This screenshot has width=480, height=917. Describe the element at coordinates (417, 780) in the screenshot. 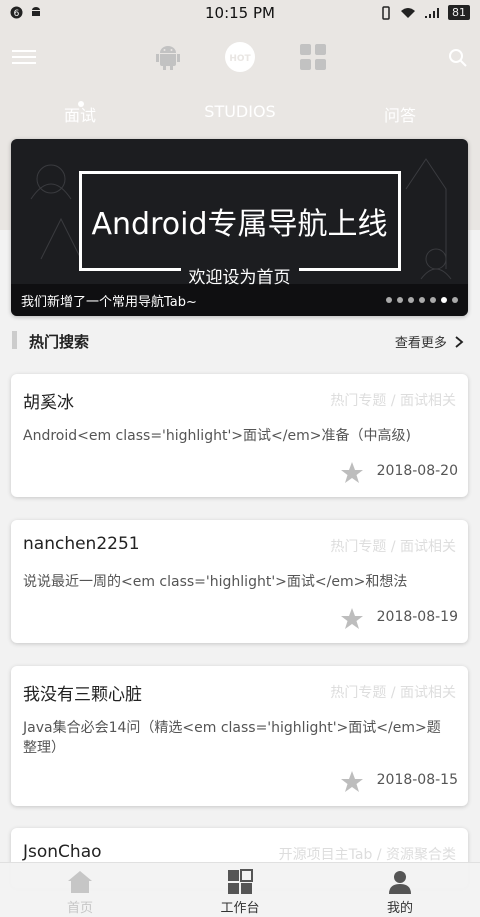

I see `article-date: 2018-08-15` at that location.